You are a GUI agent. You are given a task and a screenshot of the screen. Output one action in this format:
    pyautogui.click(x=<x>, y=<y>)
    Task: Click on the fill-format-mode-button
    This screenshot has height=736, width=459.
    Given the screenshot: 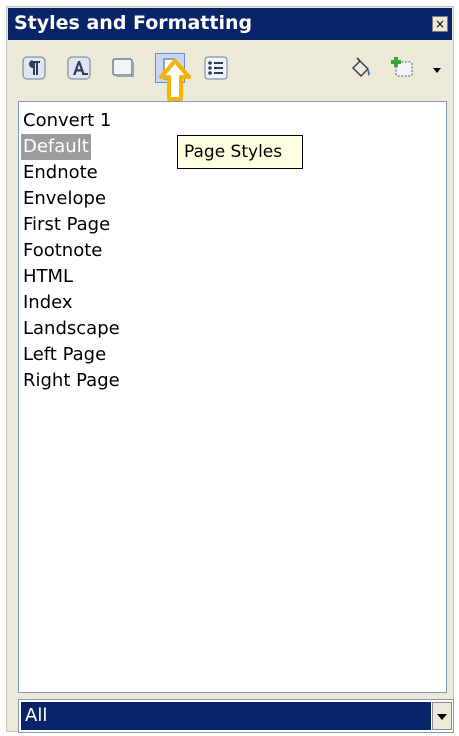 What is the action you would take?
    pyautogui.click(x=361, y=68)
    